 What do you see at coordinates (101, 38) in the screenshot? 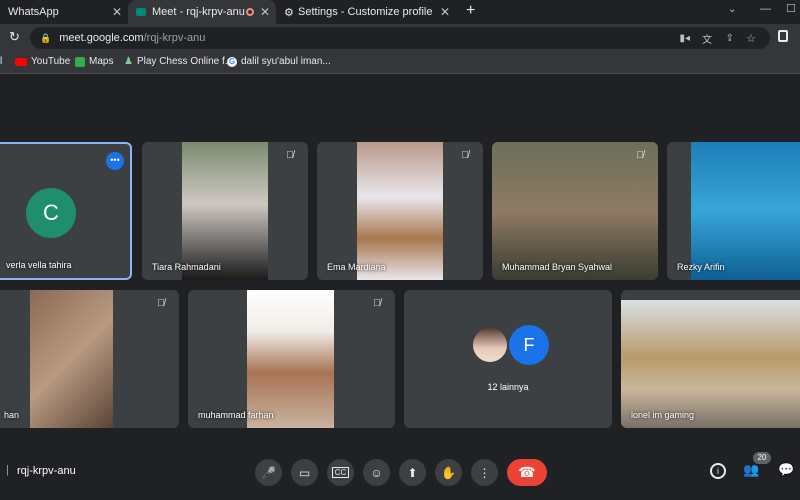
I see `url-host: meet.google.com` at bounding box center [101, 38].